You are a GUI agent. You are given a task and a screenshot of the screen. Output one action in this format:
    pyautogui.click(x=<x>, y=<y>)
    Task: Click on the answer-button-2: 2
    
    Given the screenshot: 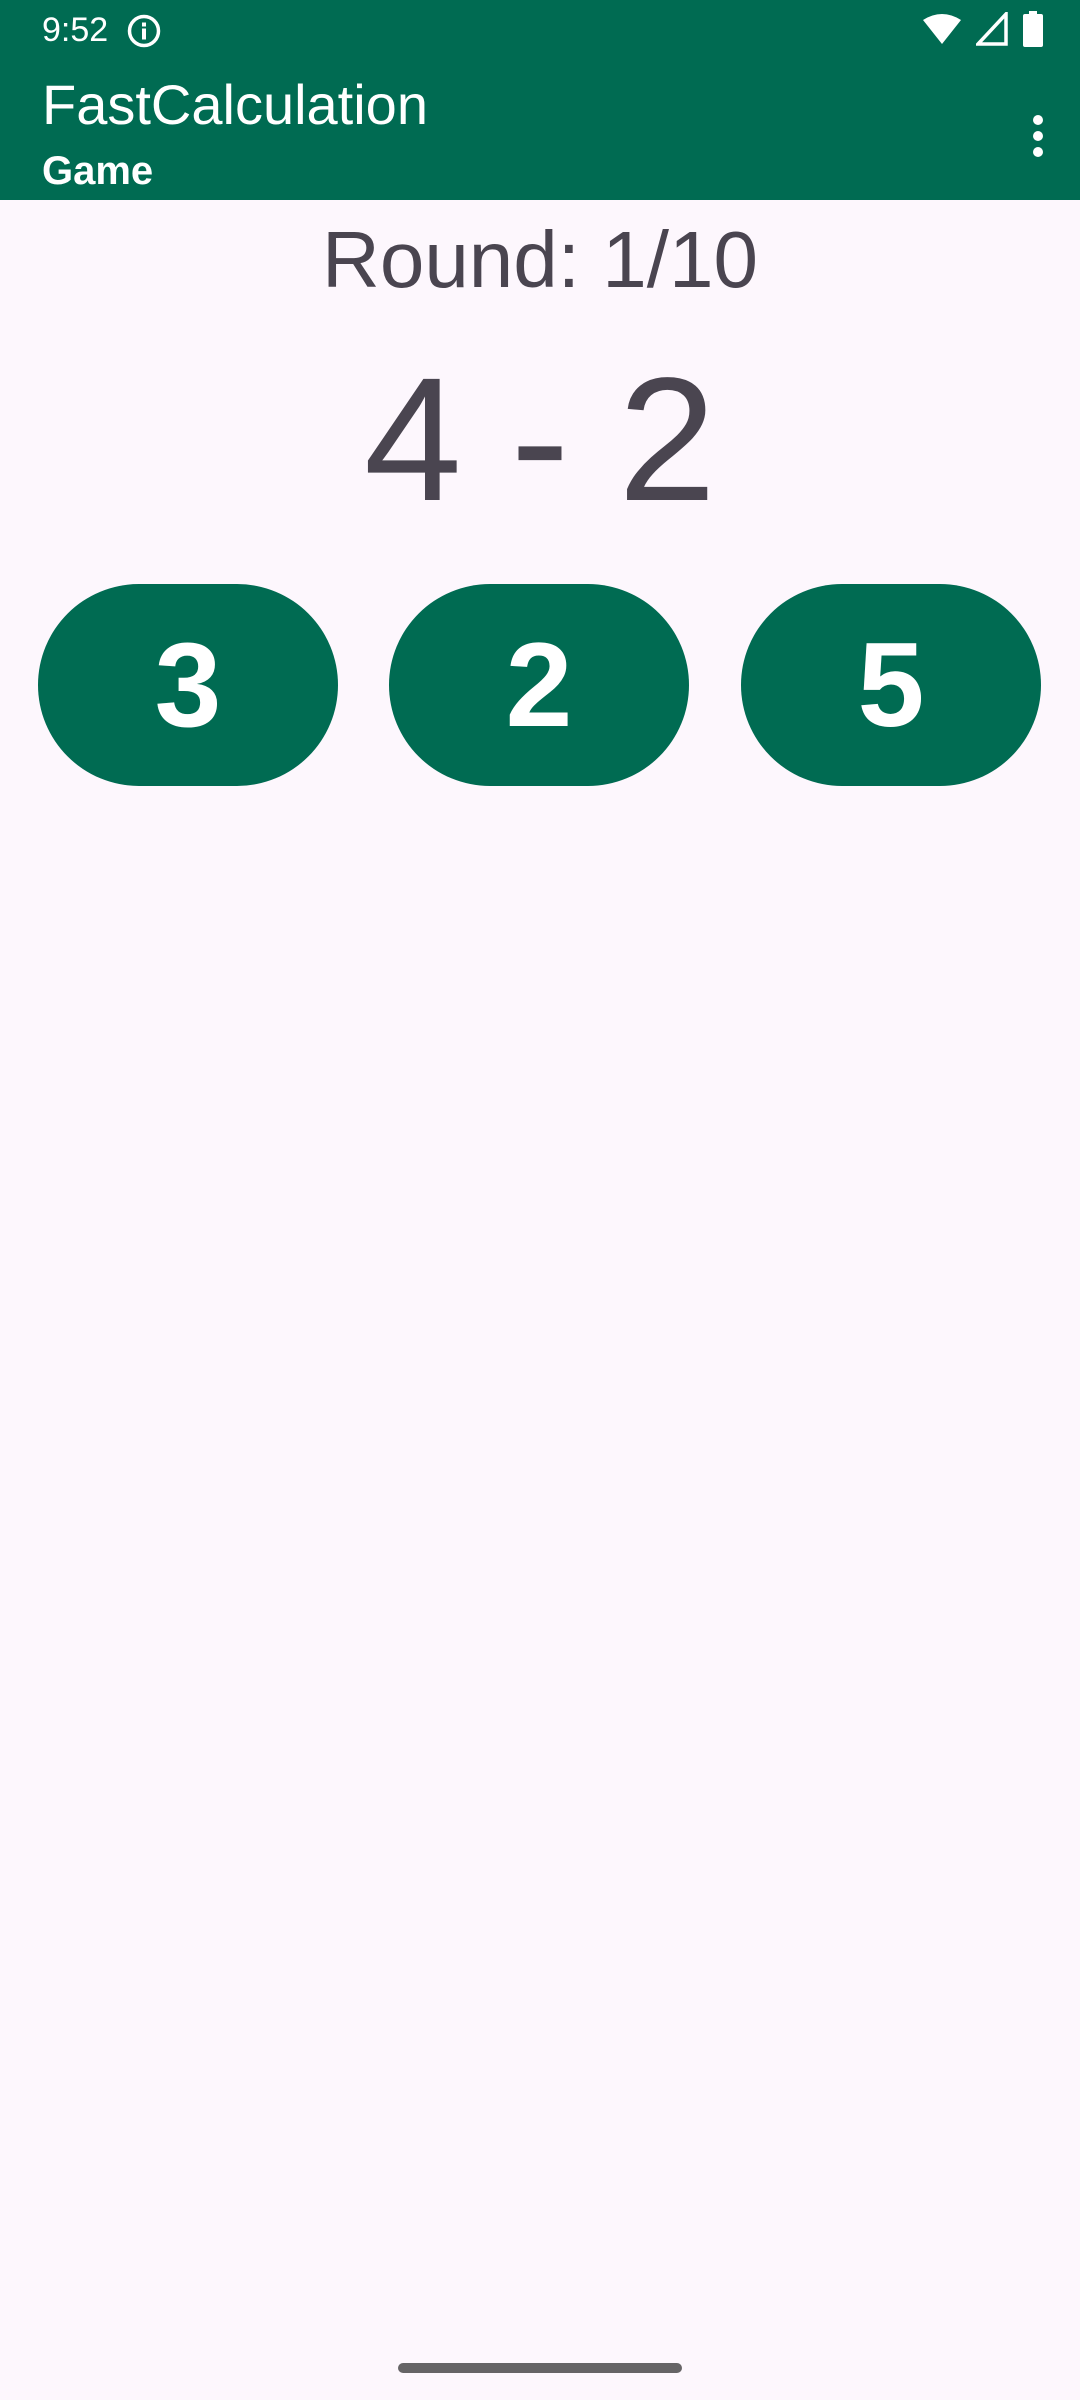 What is the action you would take?
    pyautogui.click(x=539, y=685)
    